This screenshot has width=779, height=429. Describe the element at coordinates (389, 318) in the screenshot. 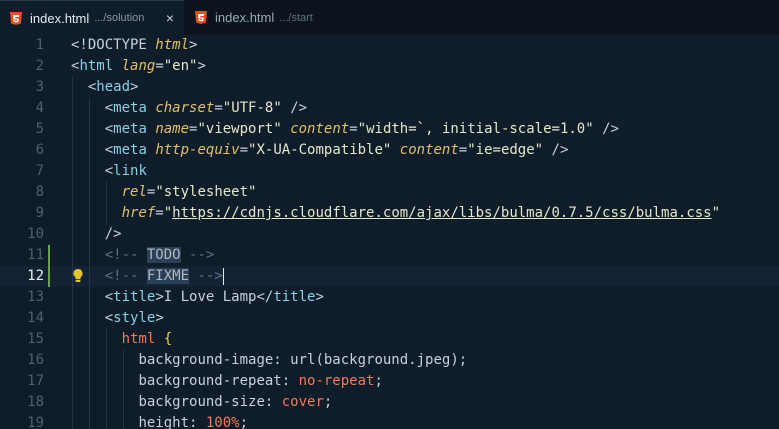

I see `code-line: 14 <style>` at that location.